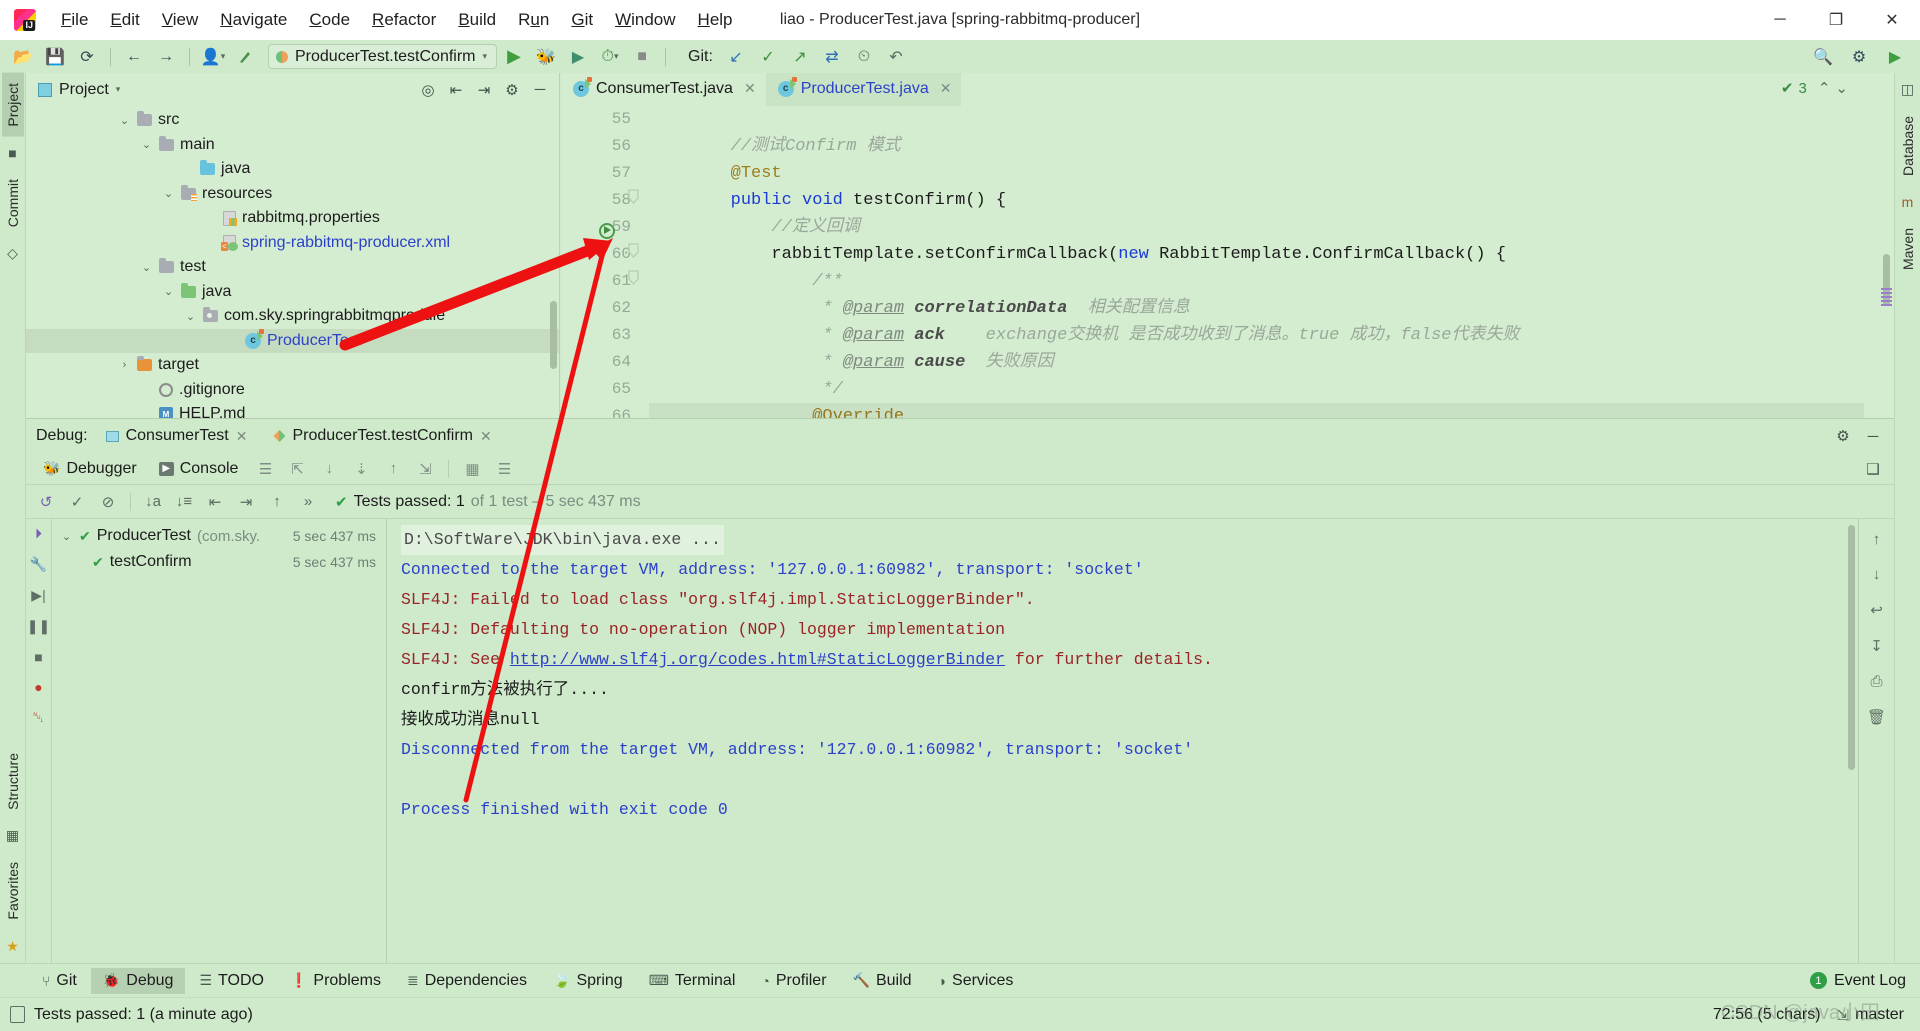 The image size is (1920, 1031). What do you see at coordinates (55, 57) in the screenshot?
I see `save-all-icon: 💾` at bounding box center [55, 57].